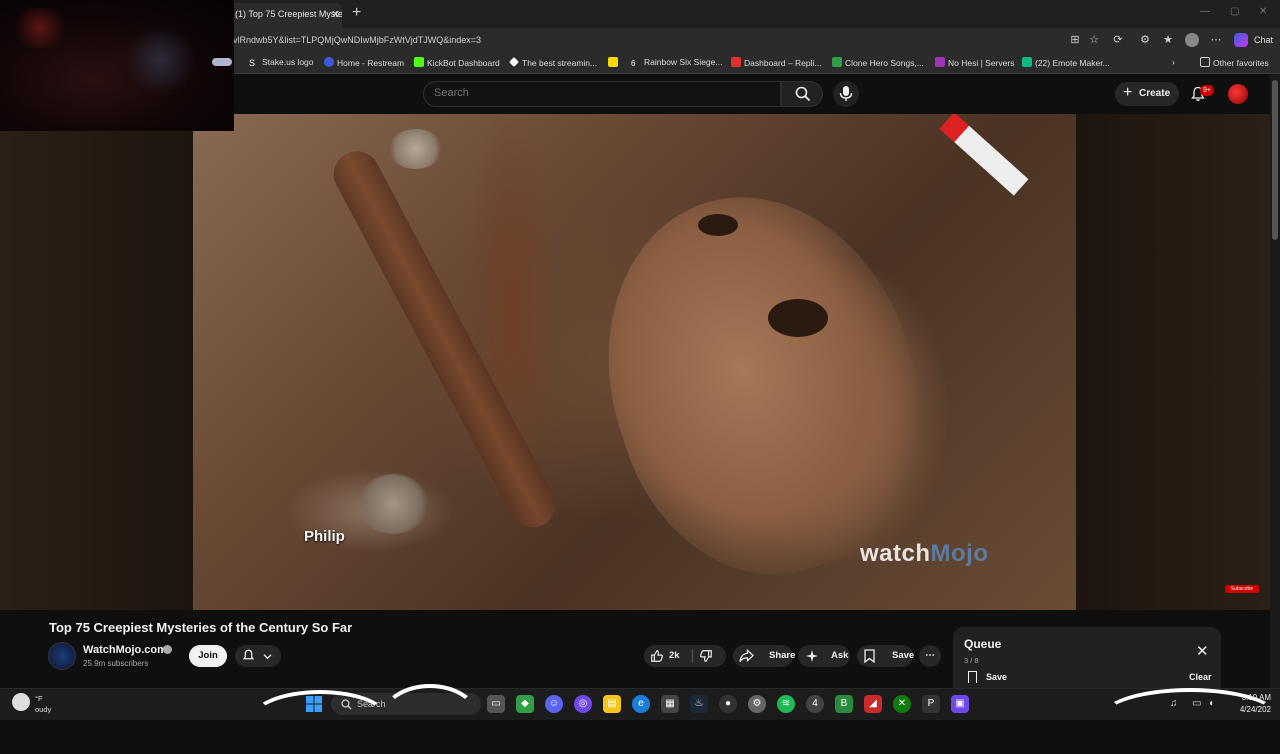 Image resolution: width=1280 pixels, height=754 pixels. I want to click on queue-save-button: Save, so click(996, 677).